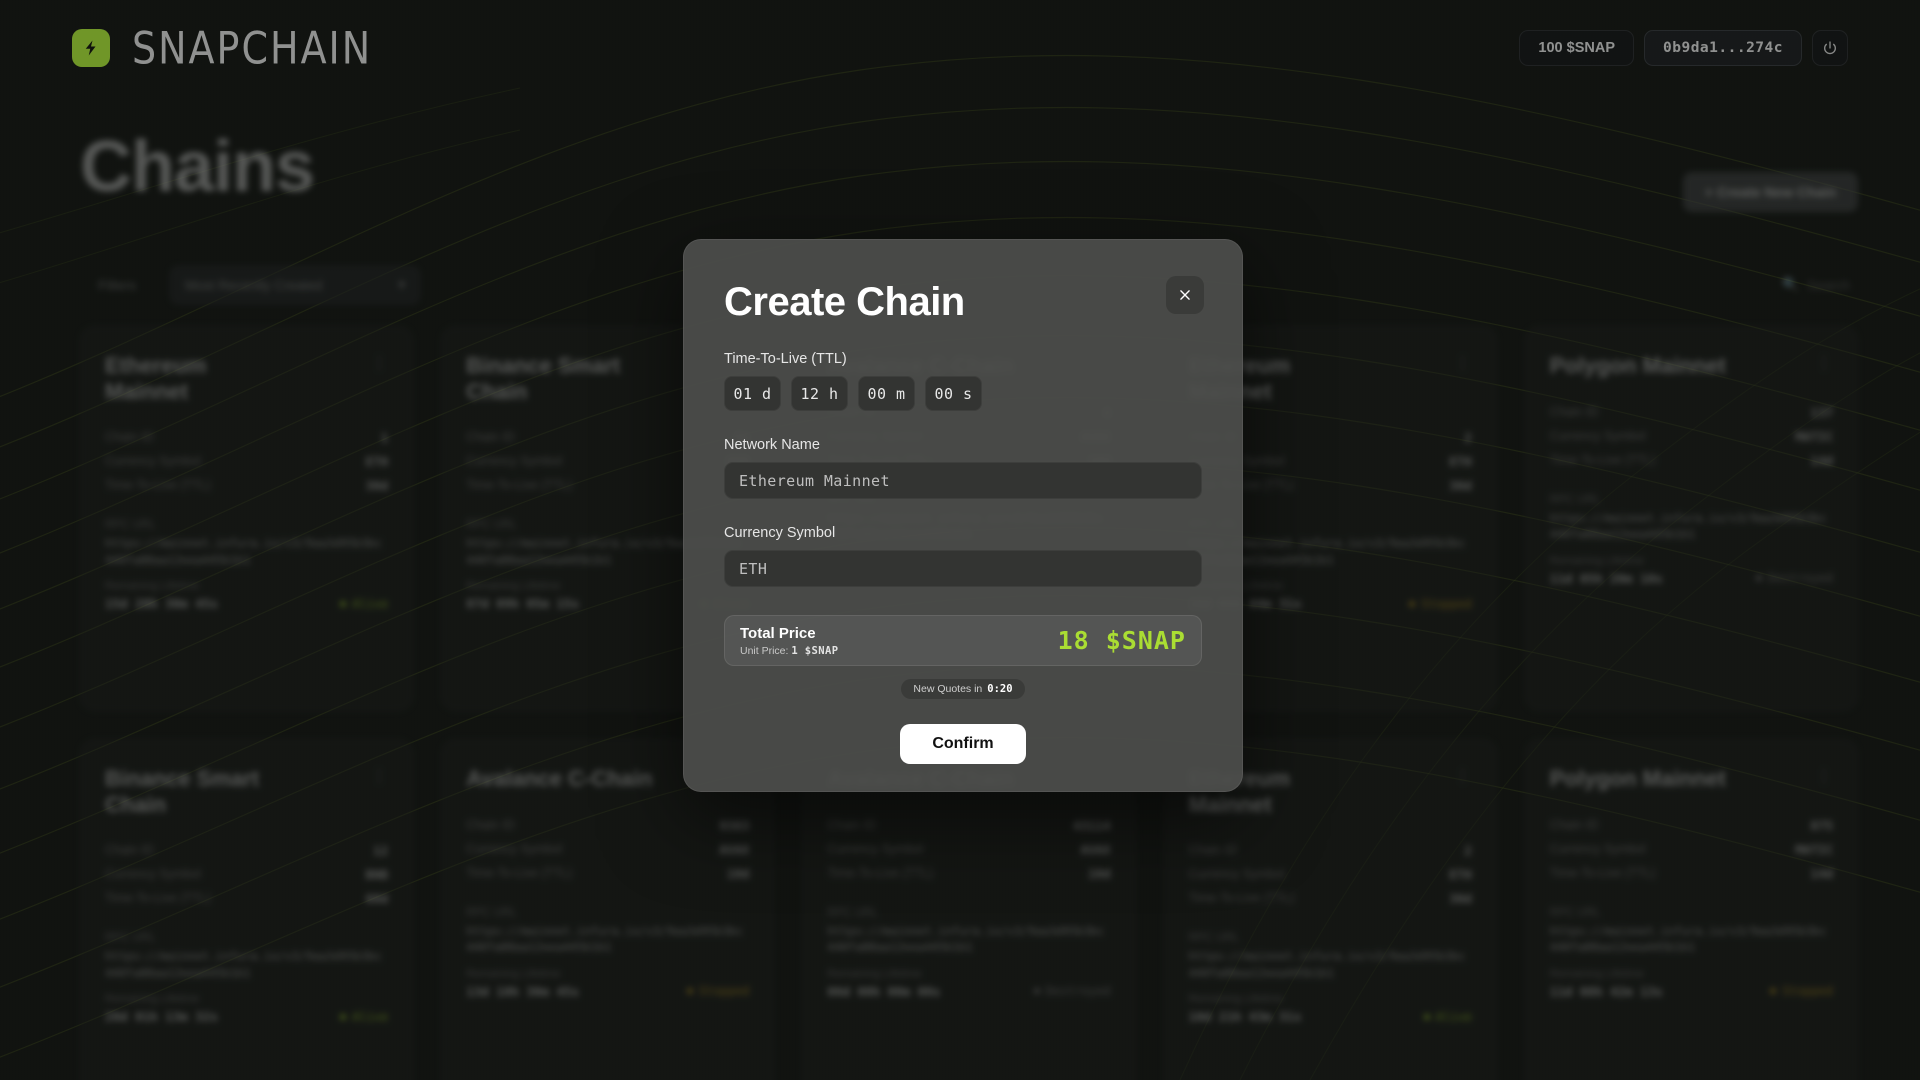  Describe the element at coordinates (1000, 689) in the screenshot. I see `new-quotes-timer: 0:20` at that location.